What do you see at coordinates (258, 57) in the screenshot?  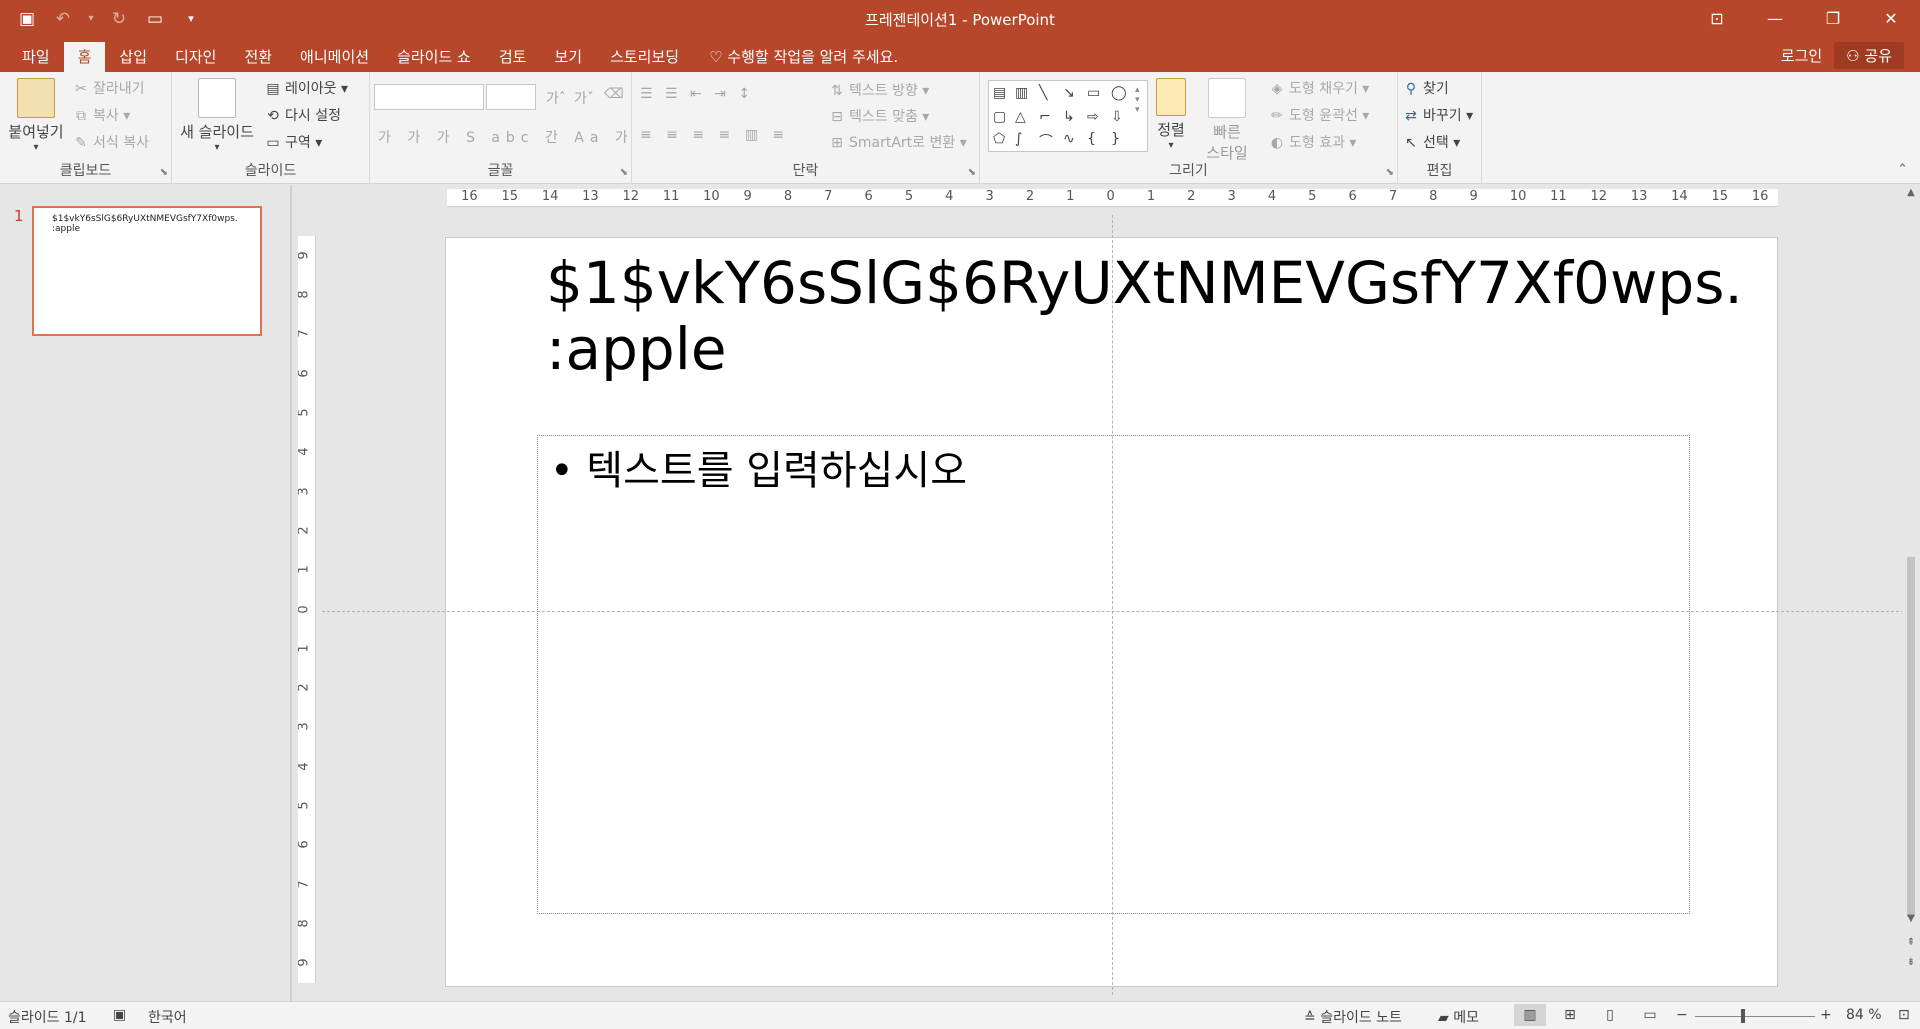 I see `tab-transitions: 전환` at bounding box center [258, 57].